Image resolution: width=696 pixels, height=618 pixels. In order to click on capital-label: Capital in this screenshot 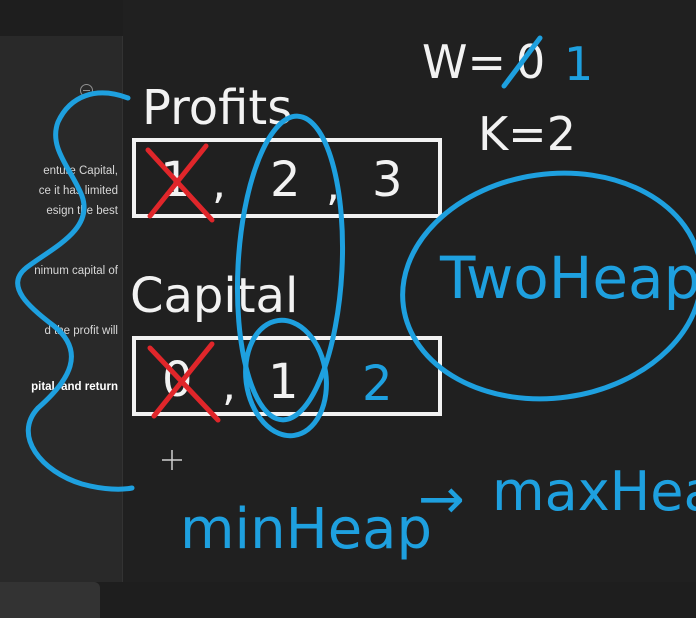, I will do `click(214, 296)`.